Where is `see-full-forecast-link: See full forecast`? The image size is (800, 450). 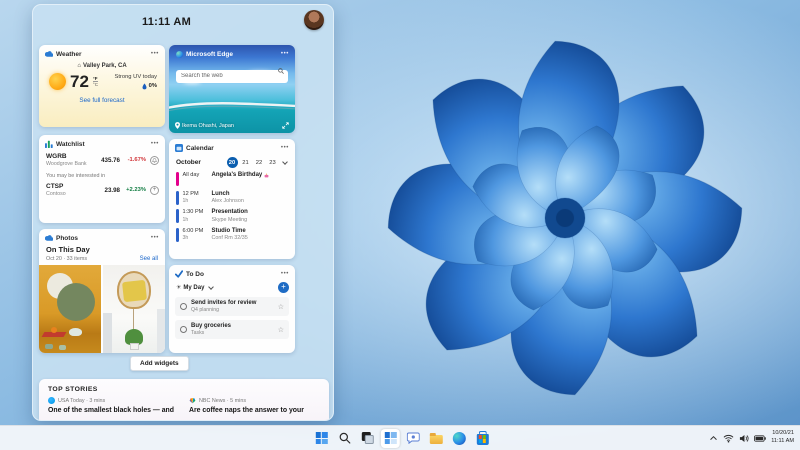 see-full-forecast-link: See full forecast is located at coordinates (102, 100).